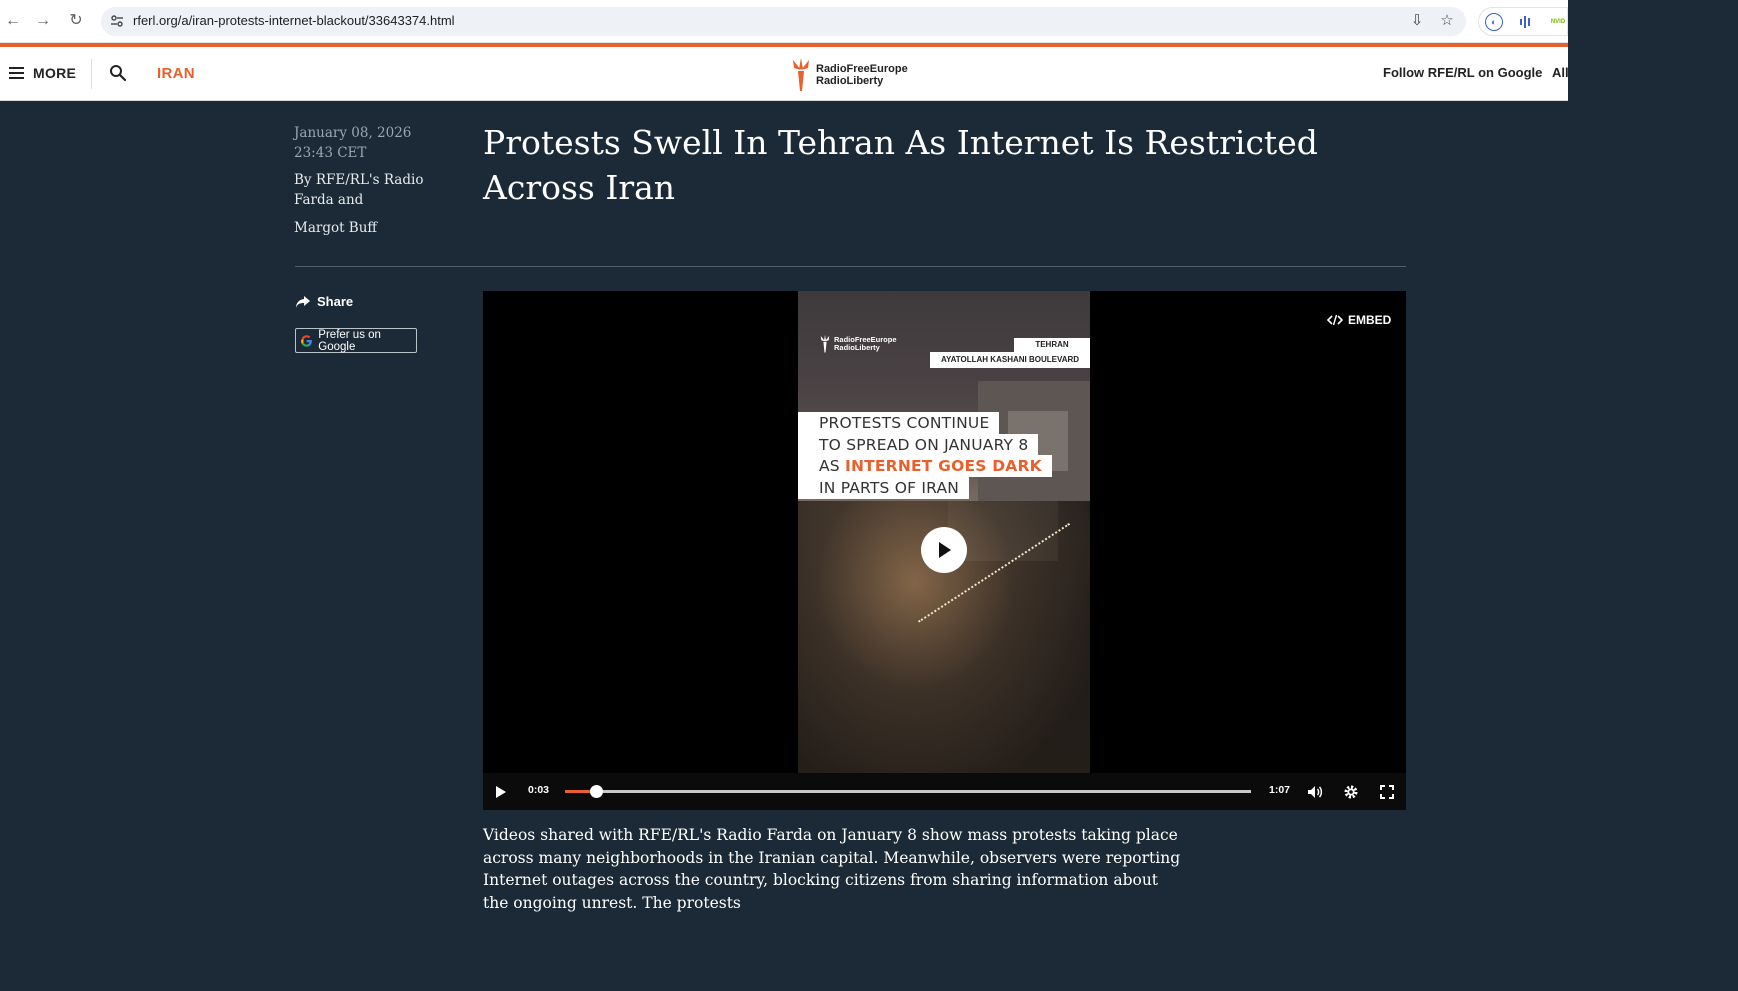 The width and height of the screenshot is (1738, 991). Describe the element at coordinates (303, 301) in the screenshot. I see `share-arrow-icon` at that location.